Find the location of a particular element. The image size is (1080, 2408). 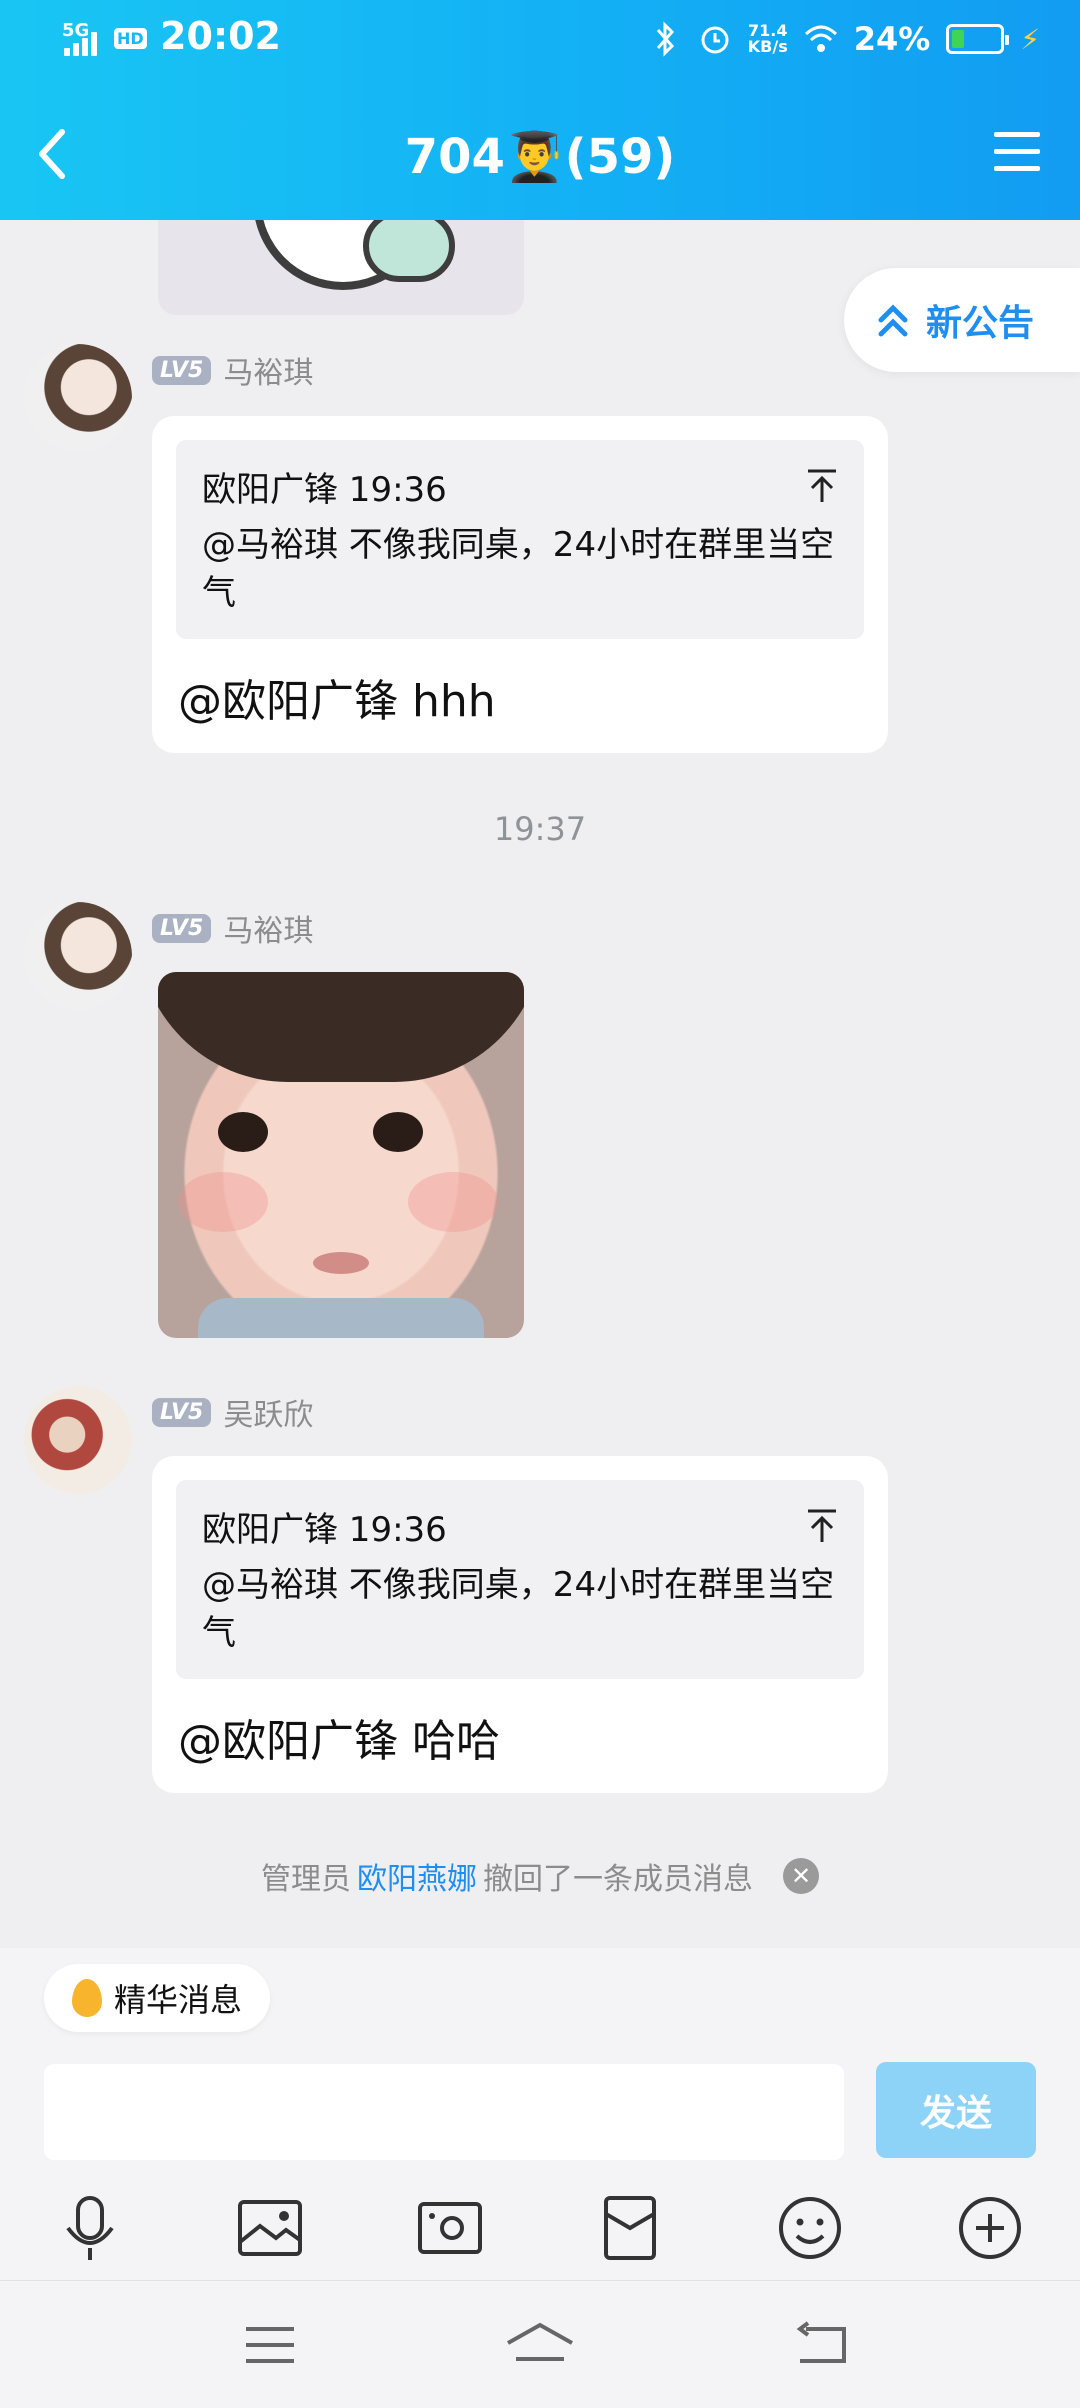

charging-icon: ⚡ is located at coordinates (1030, 39).